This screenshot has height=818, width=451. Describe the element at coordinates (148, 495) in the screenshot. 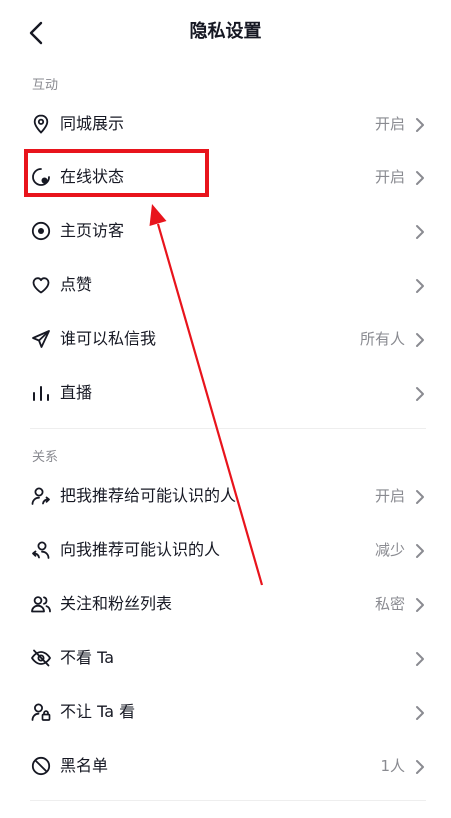

I see `row-label: 把我推荐给可能认识的人` at that location.